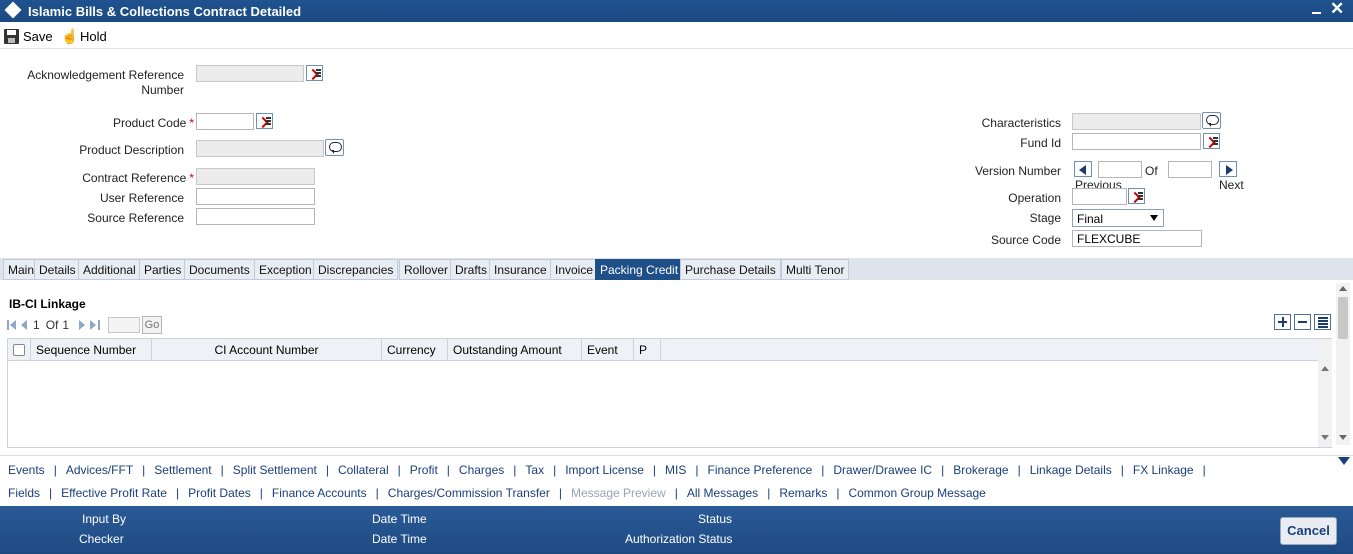 This screenshot has width=1353, height=554. Describe the element at coordinates (415, 350) in the screenshot. I see `col-currency: Currency` at that location.